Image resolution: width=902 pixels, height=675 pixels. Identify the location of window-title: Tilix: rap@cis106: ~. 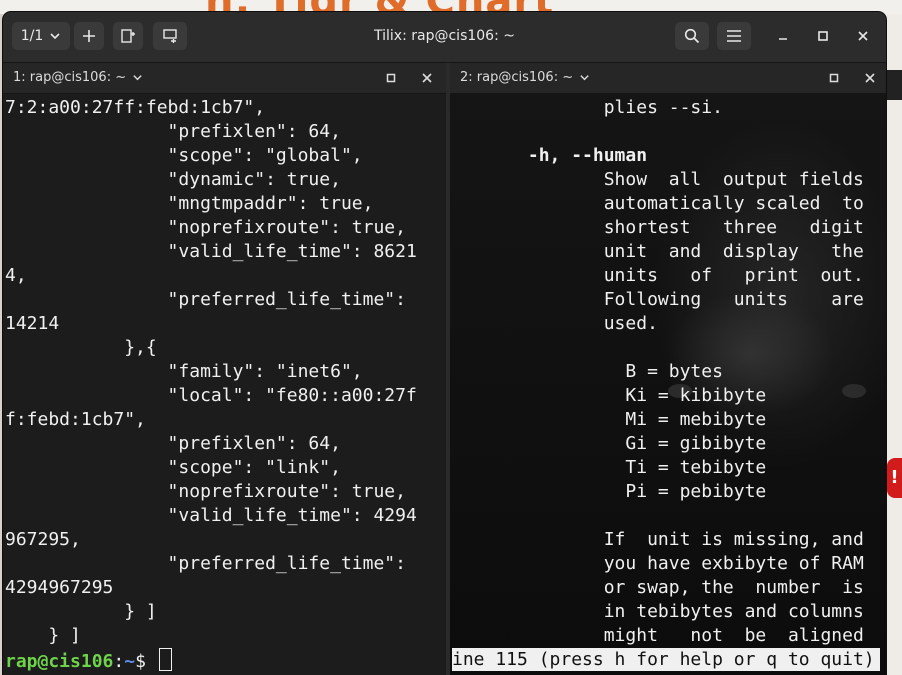
(444, 36).